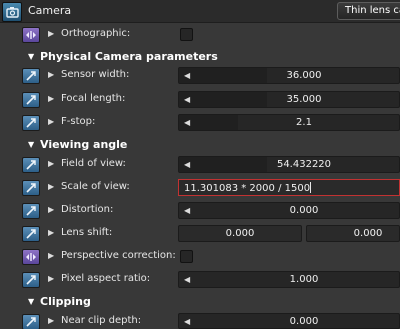 This screenshot has height=329, width=400. I want to click on scale-of-view-input: 11.301083 * 2000 / 1500, so click(289, 187).